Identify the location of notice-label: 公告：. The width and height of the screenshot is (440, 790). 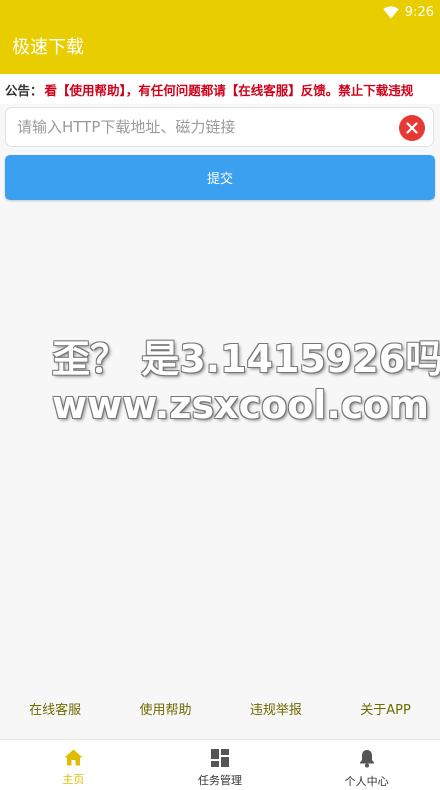
(24, 90).